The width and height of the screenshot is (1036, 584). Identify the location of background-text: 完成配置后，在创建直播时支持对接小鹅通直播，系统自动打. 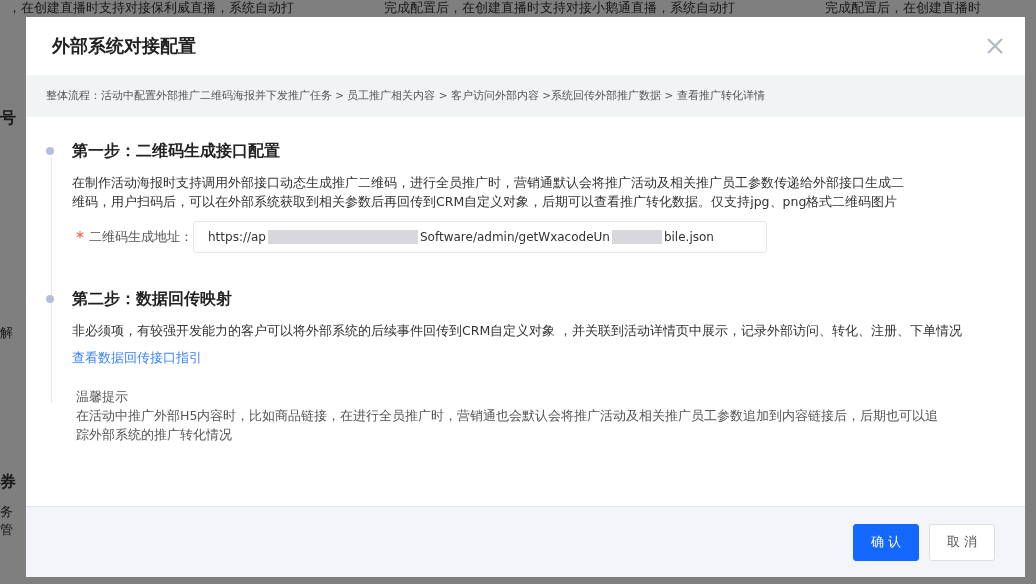
(559, 8).